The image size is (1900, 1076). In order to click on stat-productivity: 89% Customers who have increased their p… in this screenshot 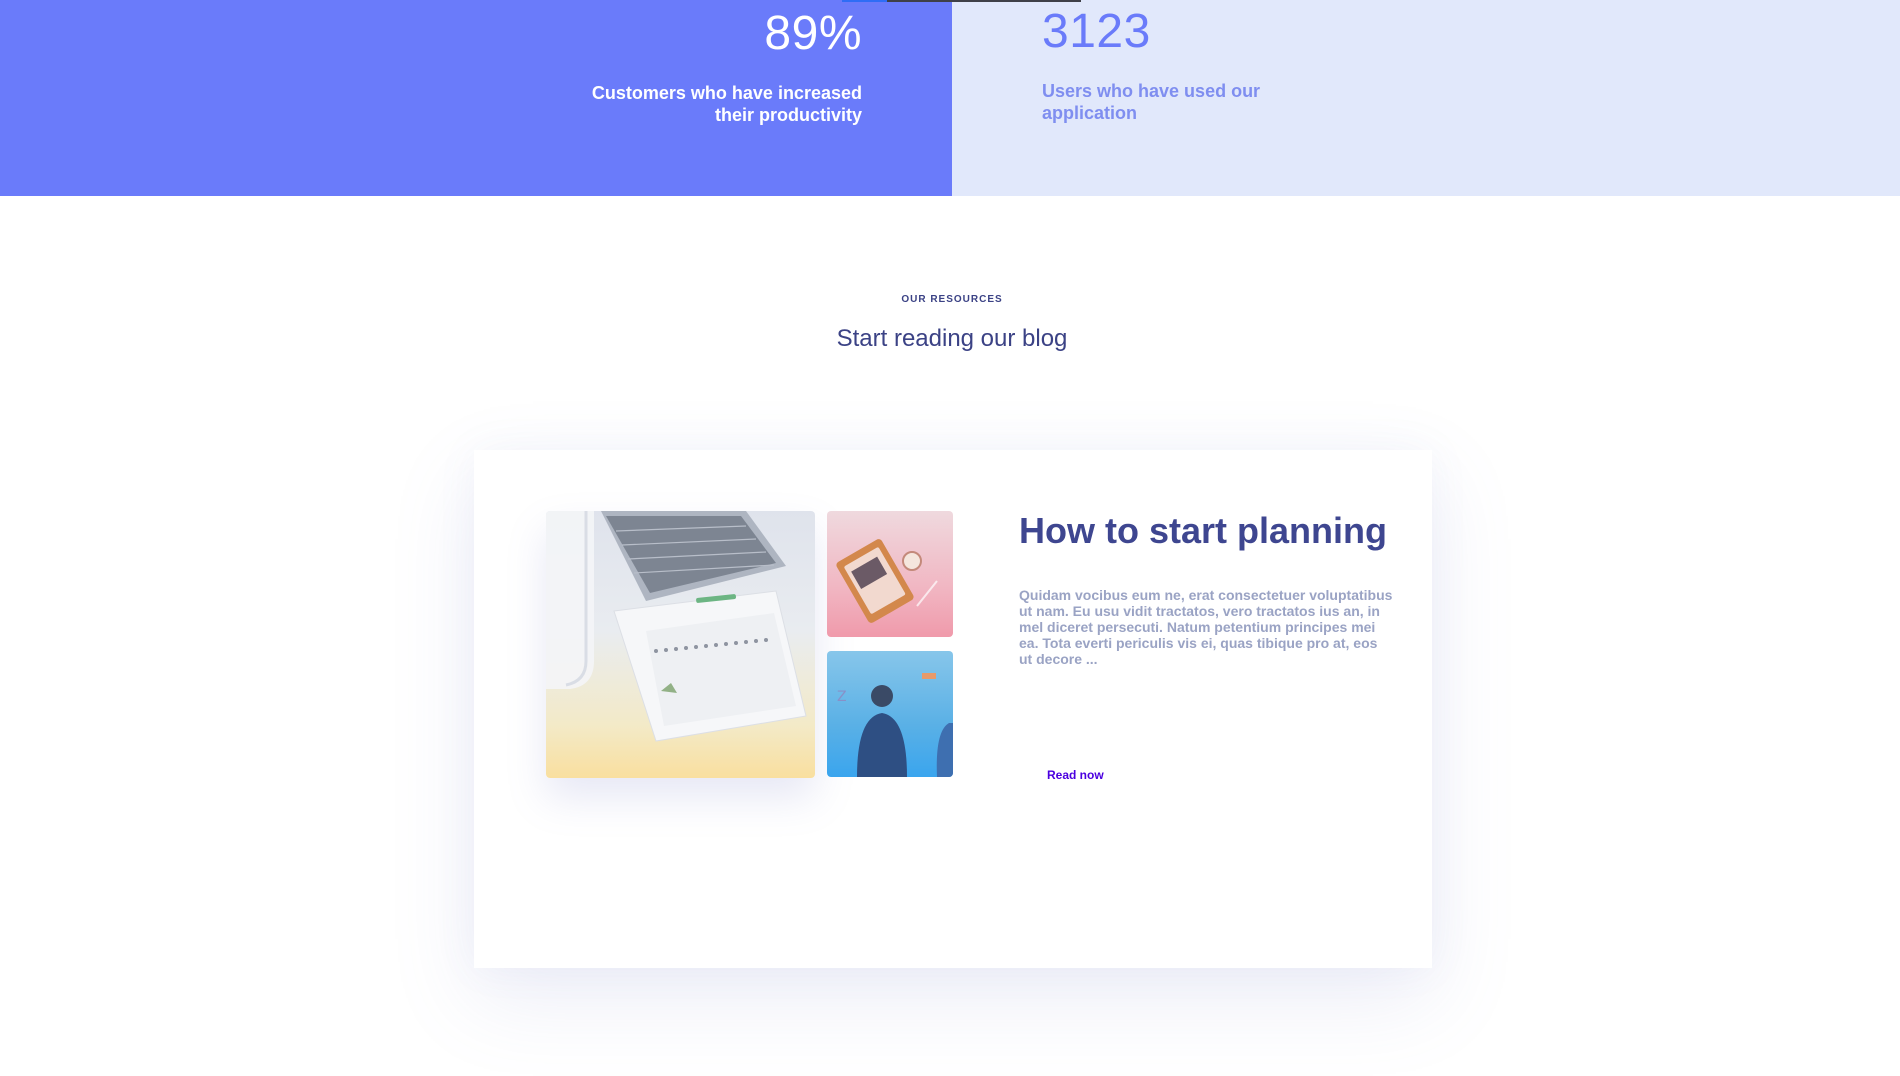, I will do `click(476, 98)`.